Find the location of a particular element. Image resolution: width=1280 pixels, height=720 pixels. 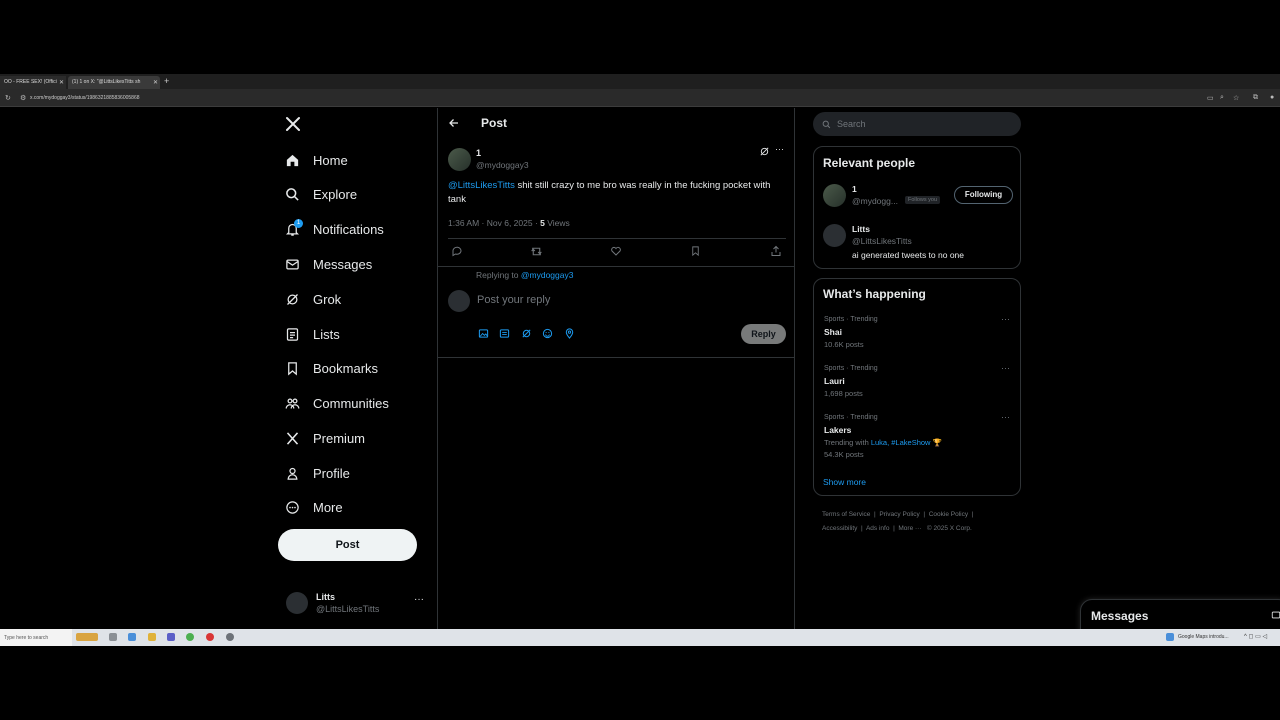

person-name: Litts is located at coordinates (861, 229).